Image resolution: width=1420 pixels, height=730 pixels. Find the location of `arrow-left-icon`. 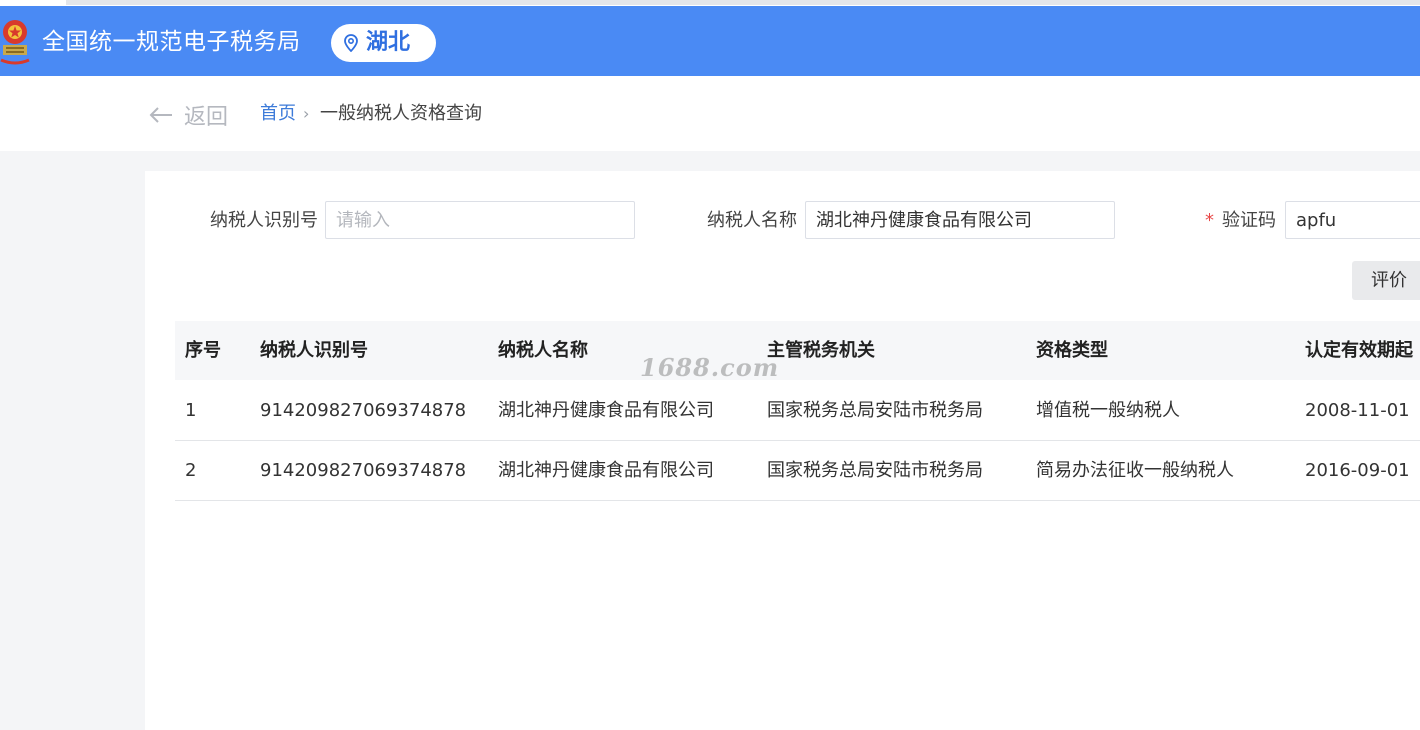

arrow-left-icon is located at coordinates (160, 115).